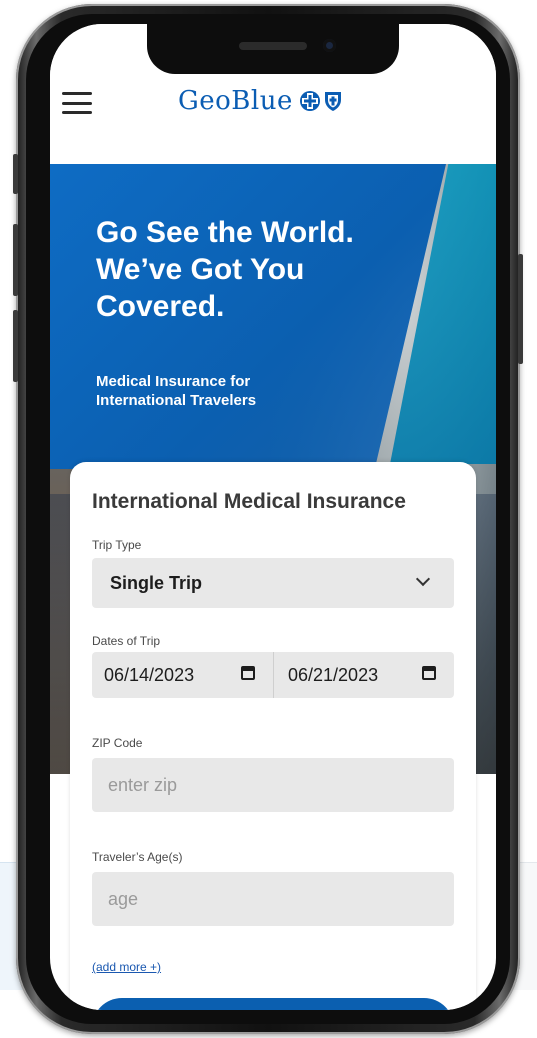 The height and width of the screenshot is (1038, 537). I want to click on start-date-value: 06/14/2023, so click(149, 675).